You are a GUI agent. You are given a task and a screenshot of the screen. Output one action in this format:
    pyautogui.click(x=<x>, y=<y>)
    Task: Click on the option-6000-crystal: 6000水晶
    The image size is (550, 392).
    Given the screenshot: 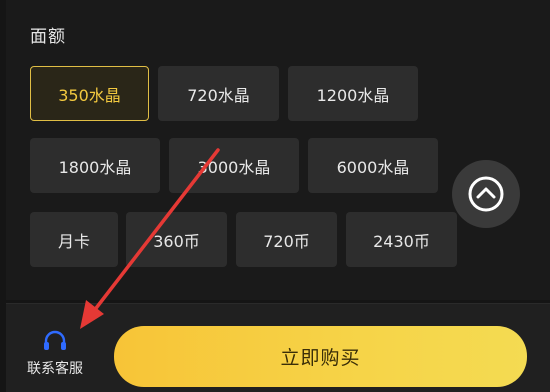 What is the action you would take?
    pyautogui.click(x=373, y=165)
    